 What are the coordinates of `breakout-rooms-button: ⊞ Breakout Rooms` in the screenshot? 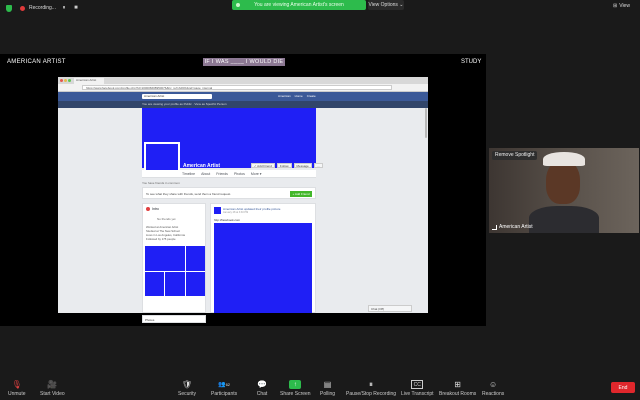 It's located at (457, 388).